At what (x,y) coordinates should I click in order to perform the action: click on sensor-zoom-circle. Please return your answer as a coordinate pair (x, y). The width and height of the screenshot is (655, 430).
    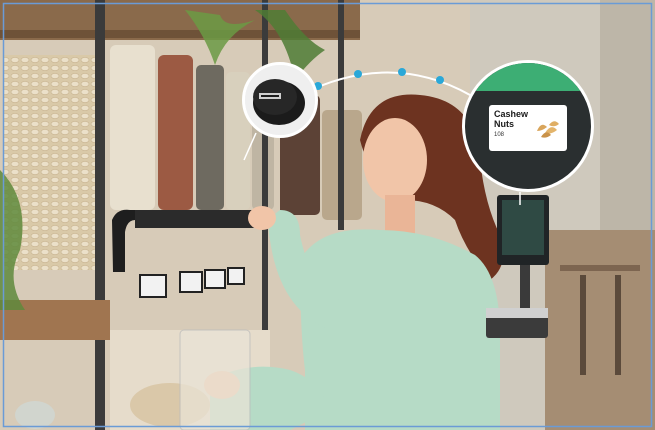
    Looking at the image, I should click on (280, 100).